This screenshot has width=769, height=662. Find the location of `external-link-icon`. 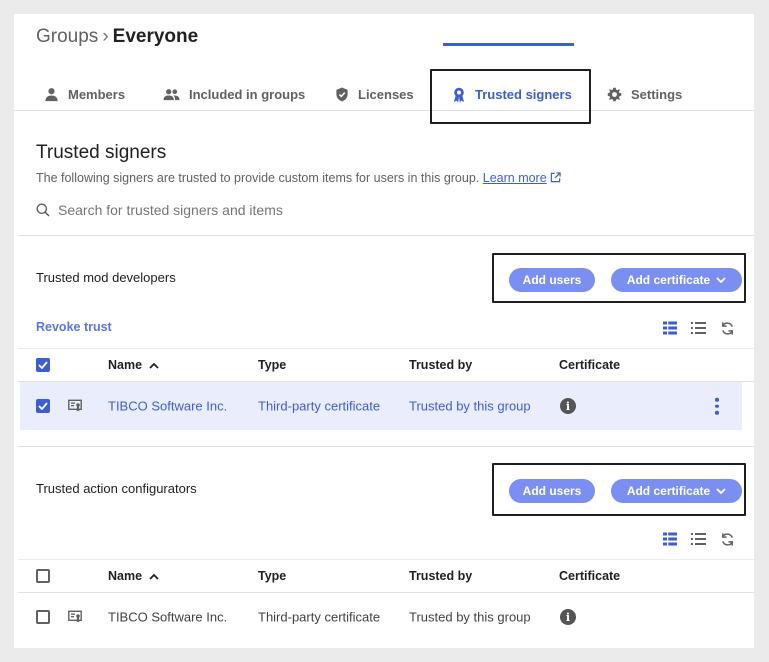

external-link-icon is located at coordinates (555, 177).